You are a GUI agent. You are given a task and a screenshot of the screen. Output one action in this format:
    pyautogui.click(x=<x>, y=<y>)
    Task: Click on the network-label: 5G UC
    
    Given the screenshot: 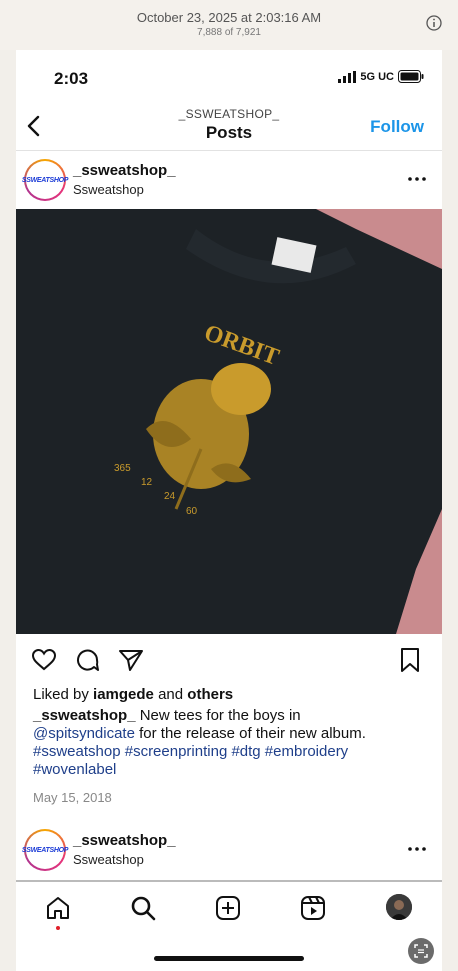 What is the action you would take?
    pyautogui.click(x=377, y=76)
    